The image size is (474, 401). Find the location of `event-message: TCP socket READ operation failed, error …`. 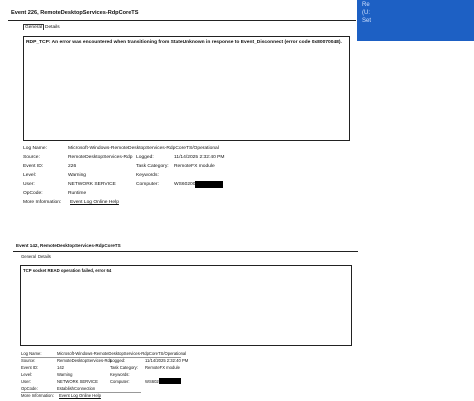

event-message: TCP socket READ operation failed, error … is located at coordinates (67, 270).